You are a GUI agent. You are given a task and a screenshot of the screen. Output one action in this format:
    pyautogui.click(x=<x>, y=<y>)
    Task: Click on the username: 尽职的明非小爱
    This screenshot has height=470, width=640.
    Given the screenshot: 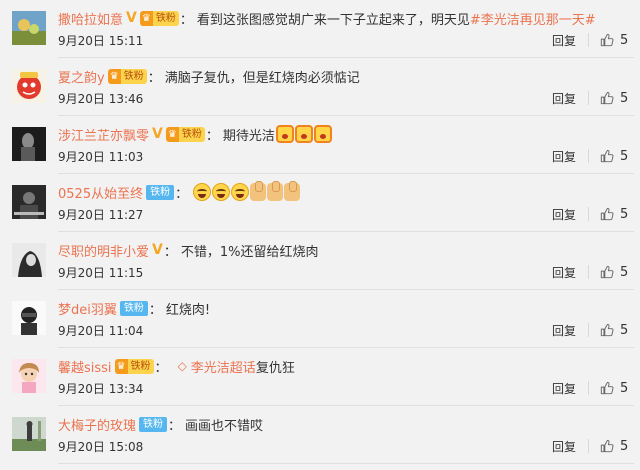 What is the action you would take?
    pyautogui.click(x=103, y=250)
    